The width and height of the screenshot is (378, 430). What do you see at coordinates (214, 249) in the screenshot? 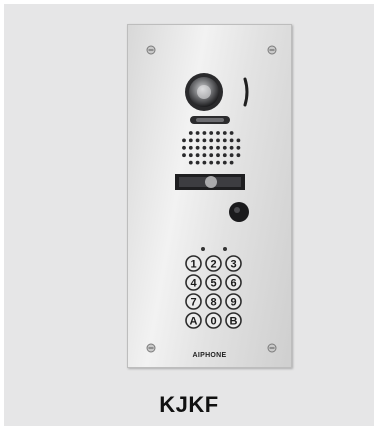
I see `led-indicators` at bounding box center [214, 249].